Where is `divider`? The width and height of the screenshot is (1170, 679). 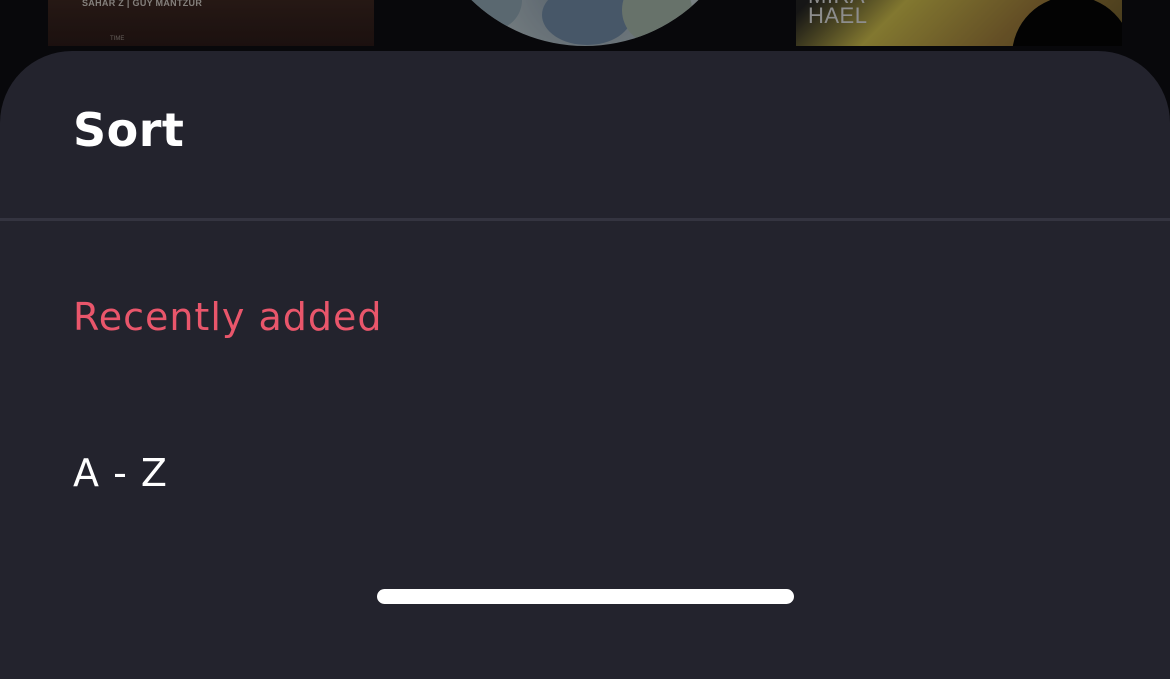 divider is located at coordinates (585, 219).